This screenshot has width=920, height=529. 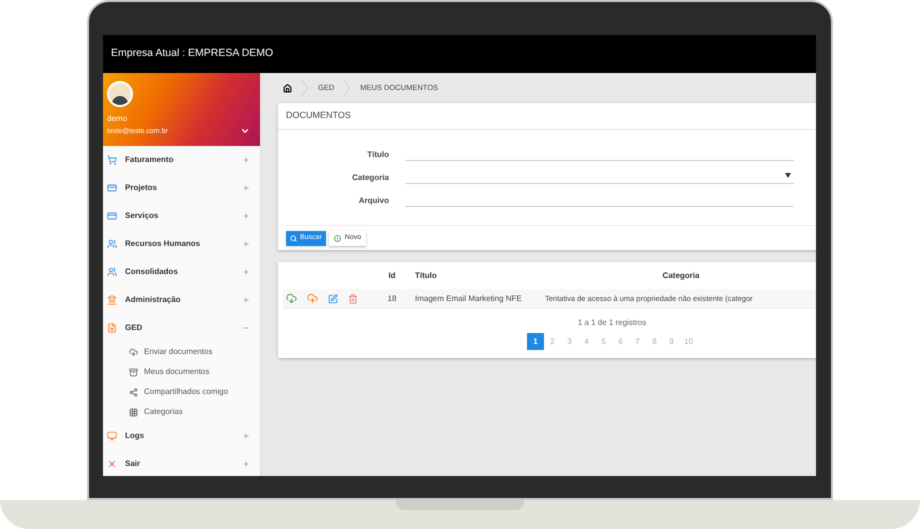 What do you see at coordinates (370, 178) in the screenshot?
I see `field-label: Categoria` at bounding box center [370, 178].